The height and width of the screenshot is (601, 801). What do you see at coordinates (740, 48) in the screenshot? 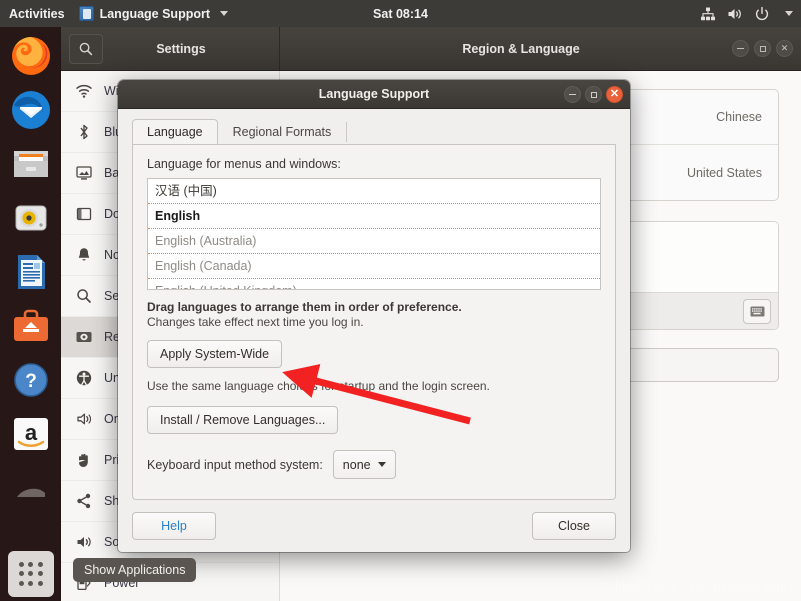
I see `minimize-button` at bounding box center [740, 48].